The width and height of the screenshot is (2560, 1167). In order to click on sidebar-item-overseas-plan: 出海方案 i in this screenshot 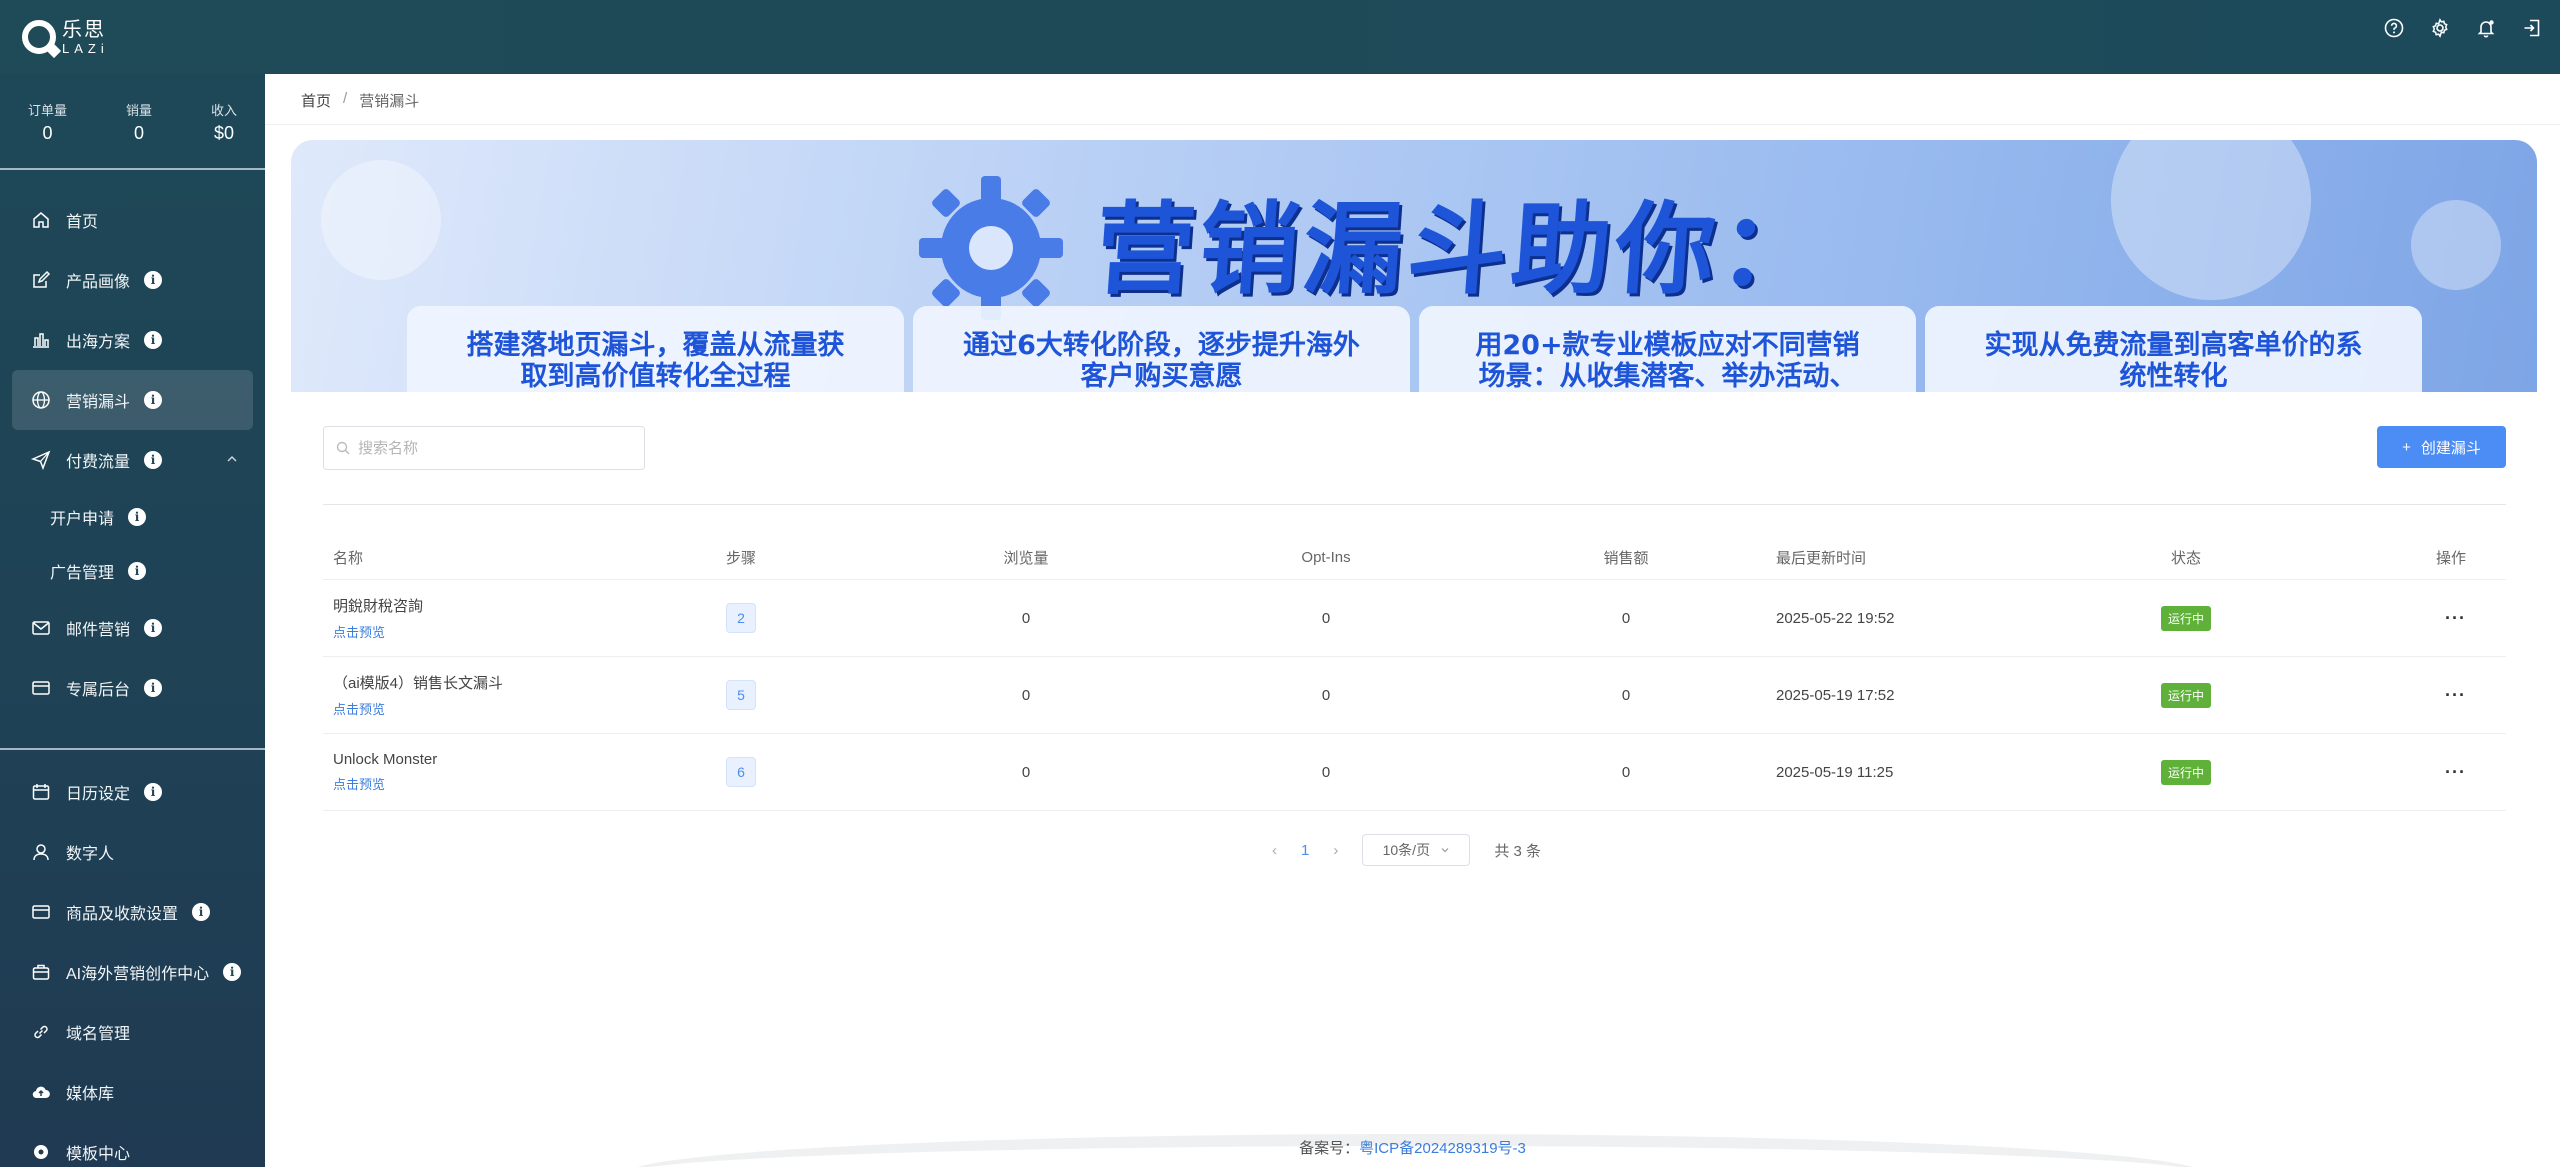, I will do `click(132, 340)`.